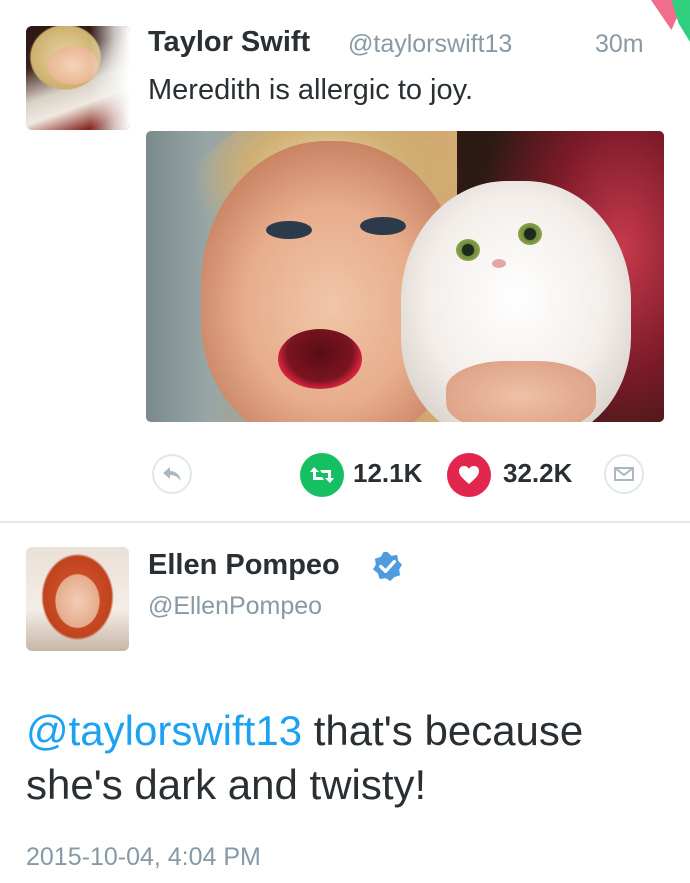 This screenshot has width=690, height=883. Describe the element at coordinates (538, 473) in the screenshot. I see `like-count: 32.2K` at that location.